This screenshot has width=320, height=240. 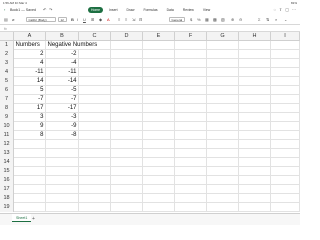 What do you see at coordinates (285, 126) in the screenshot?
I see `cell-i10` at bounding box center [285, 126].